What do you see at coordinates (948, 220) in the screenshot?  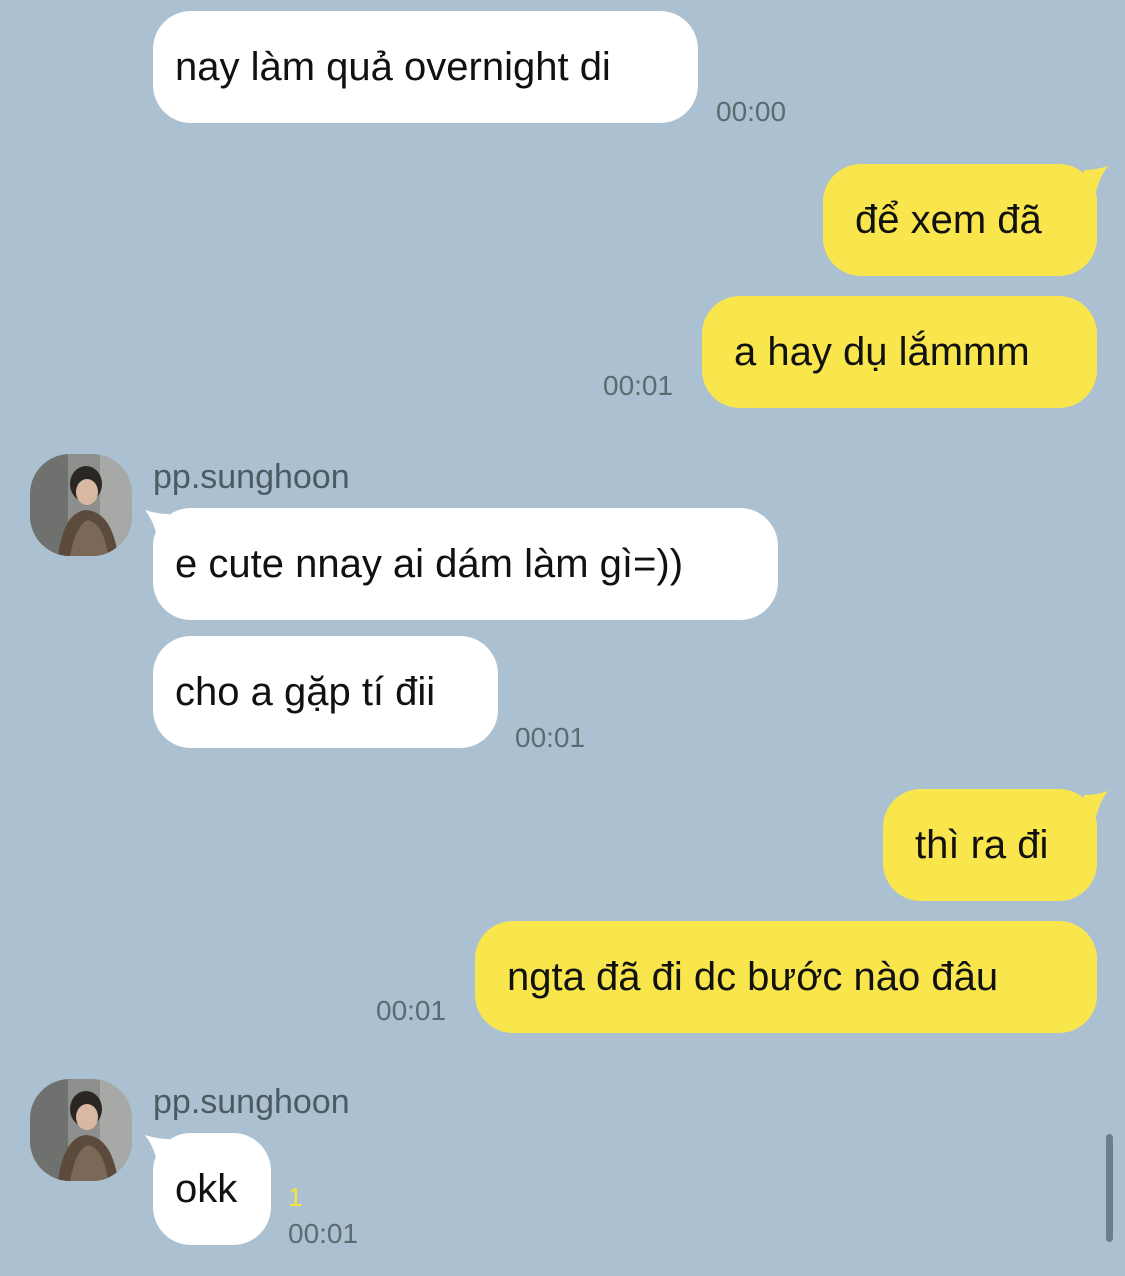 I see `message-text: để xem đã` at bounding box center [948, 220].